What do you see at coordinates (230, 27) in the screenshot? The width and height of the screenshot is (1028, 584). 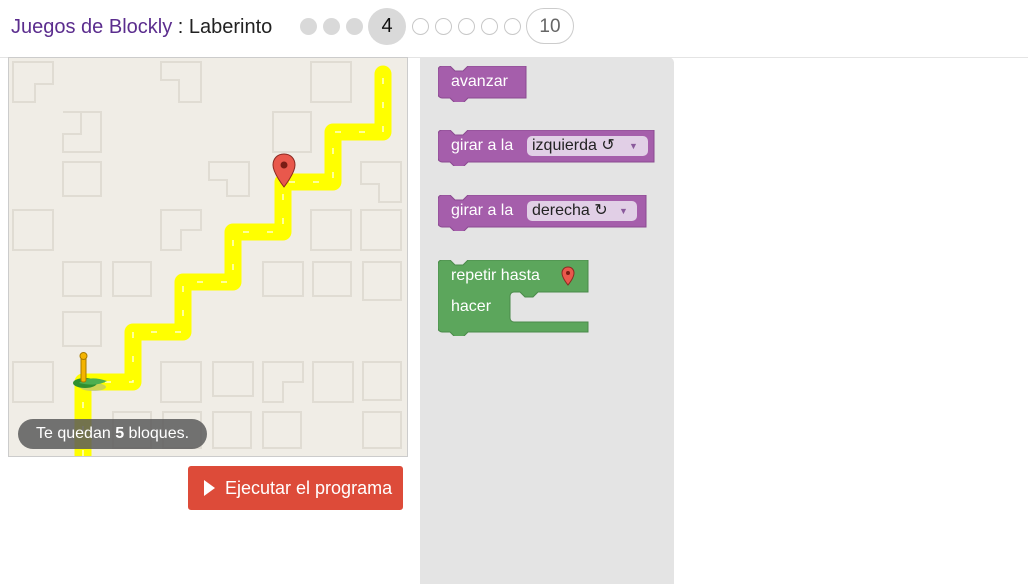 I see `game-name: Laberinto` at bounding box center [230, 27].